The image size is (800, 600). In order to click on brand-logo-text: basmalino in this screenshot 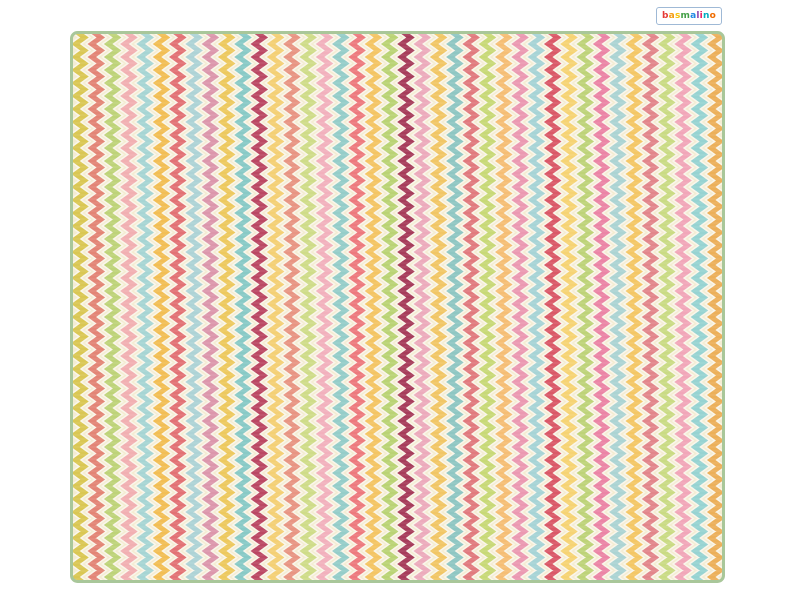, I will do `click(689, 15)`.